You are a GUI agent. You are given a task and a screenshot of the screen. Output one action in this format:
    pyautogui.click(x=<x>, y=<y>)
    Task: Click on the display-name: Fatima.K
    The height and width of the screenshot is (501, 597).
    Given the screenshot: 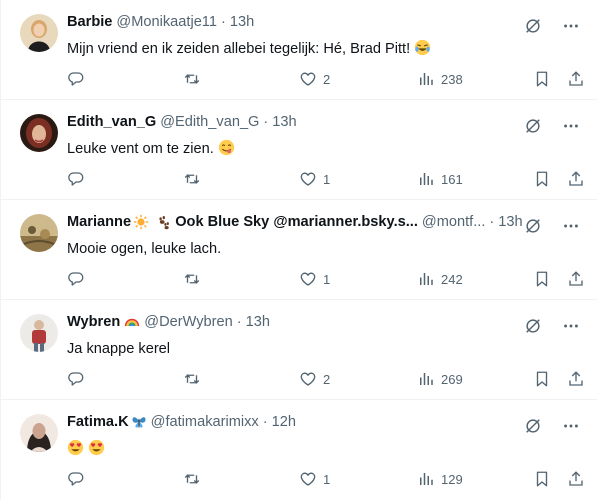 What is the action you would take?
    pyautogui.click(x=98, y=422)
    